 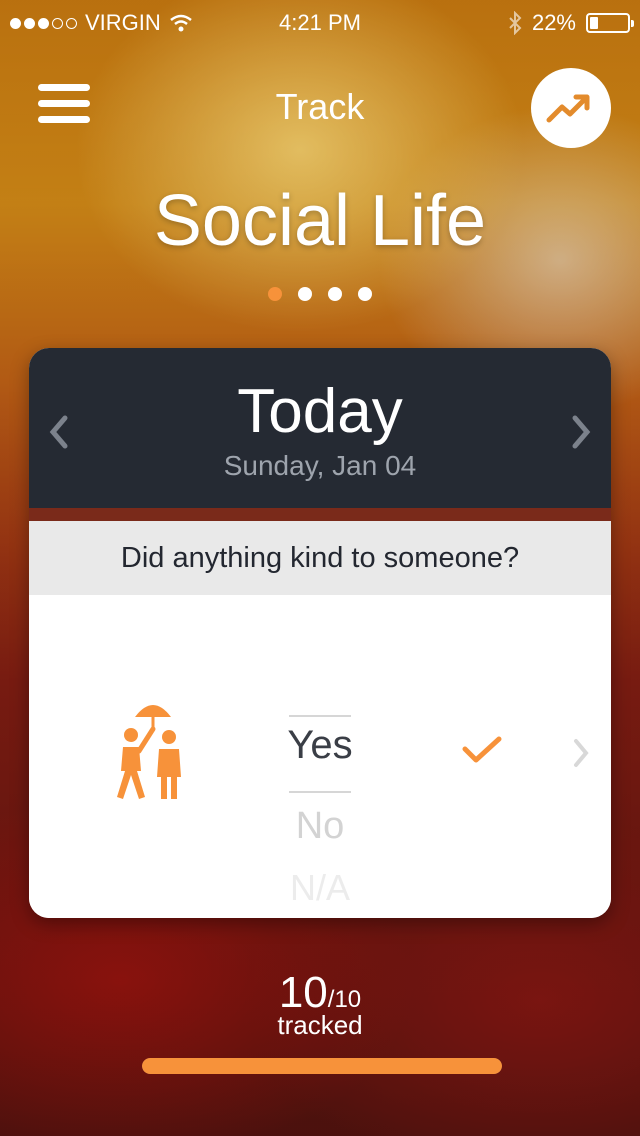 I want to click on option-no: No, so click(x=320, y=826).